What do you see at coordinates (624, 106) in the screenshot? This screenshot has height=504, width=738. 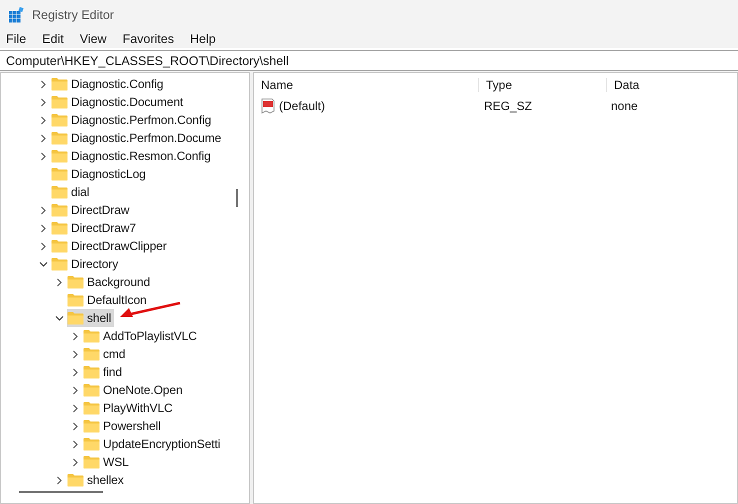 I see `value-data: none` at bounding box center [624, 106].